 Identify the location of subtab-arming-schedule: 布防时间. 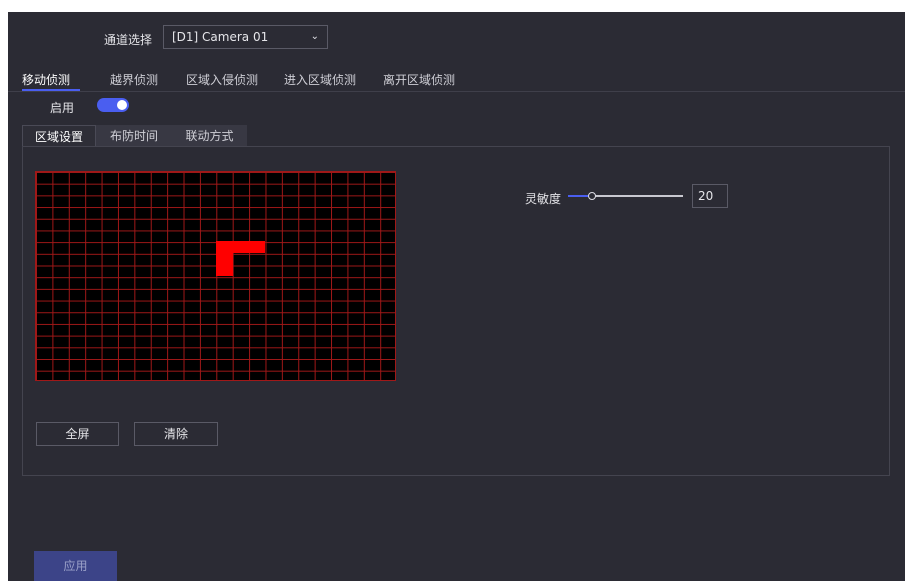
(134, 136).